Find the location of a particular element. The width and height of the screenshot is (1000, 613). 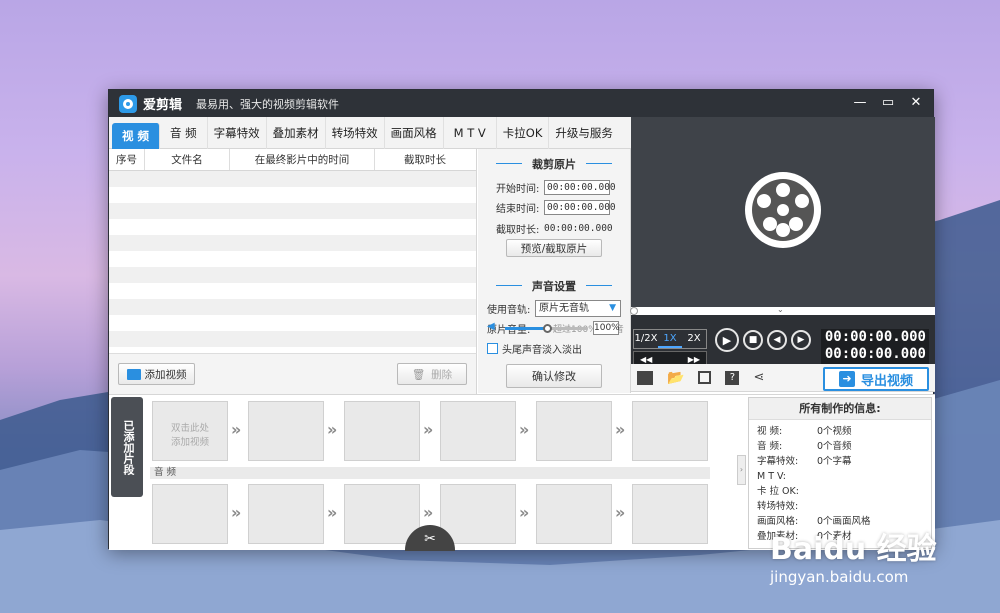

end-time-label: 结束时间: is located at coordinates (518, 209).